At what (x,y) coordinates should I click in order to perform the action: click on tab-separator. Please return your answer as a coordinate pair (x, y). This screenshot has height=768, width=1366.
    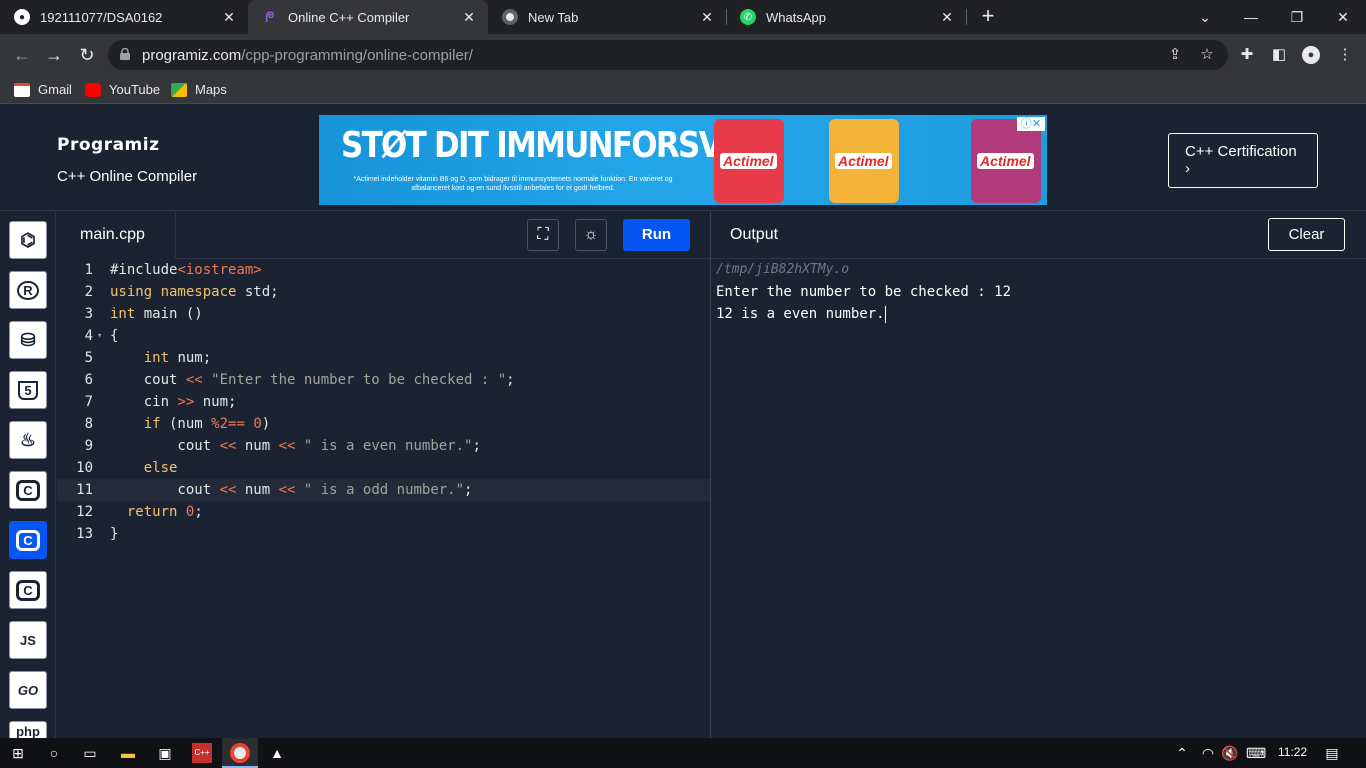
    Looking at the image, I should click on (966, 17).